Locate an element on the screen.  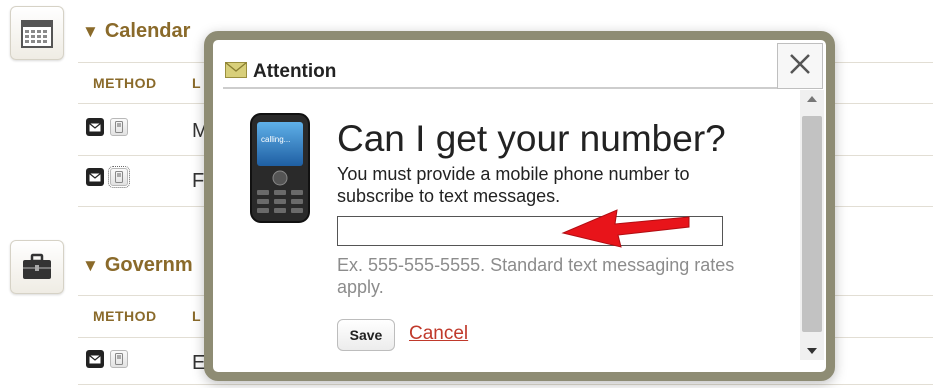
cancel-link: Cancel is located at coordinates (438, 334).